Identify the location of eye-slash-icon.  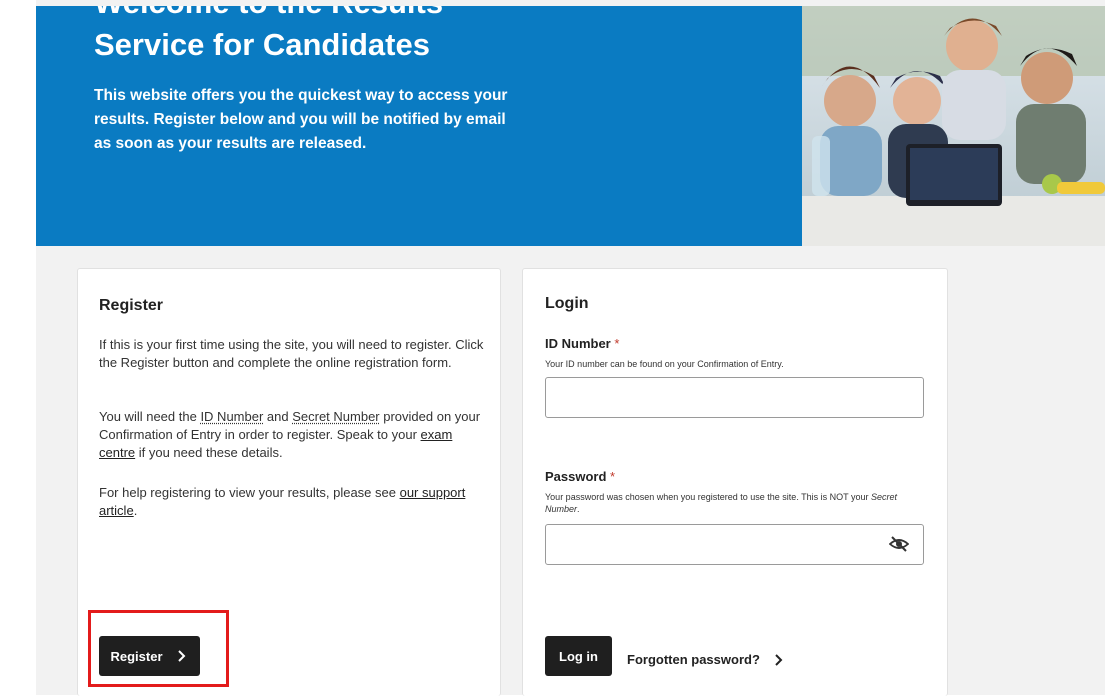
(899, 544).